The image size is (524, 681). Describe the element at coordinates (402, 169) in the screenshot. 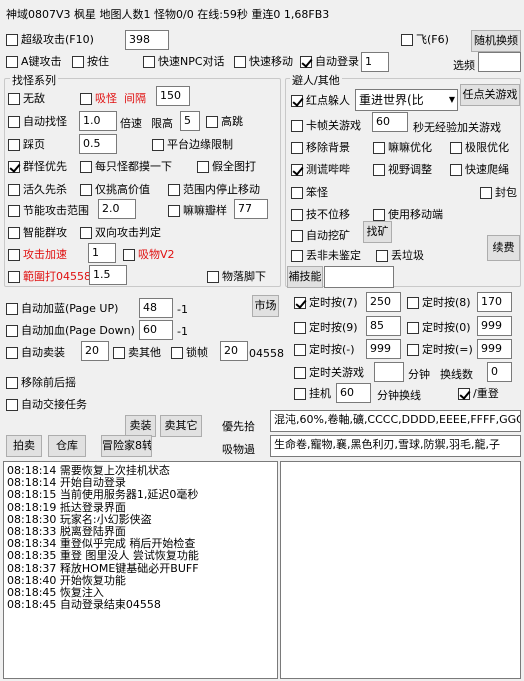

I see `view-adjust-checkbox: 视野调整` at that location.